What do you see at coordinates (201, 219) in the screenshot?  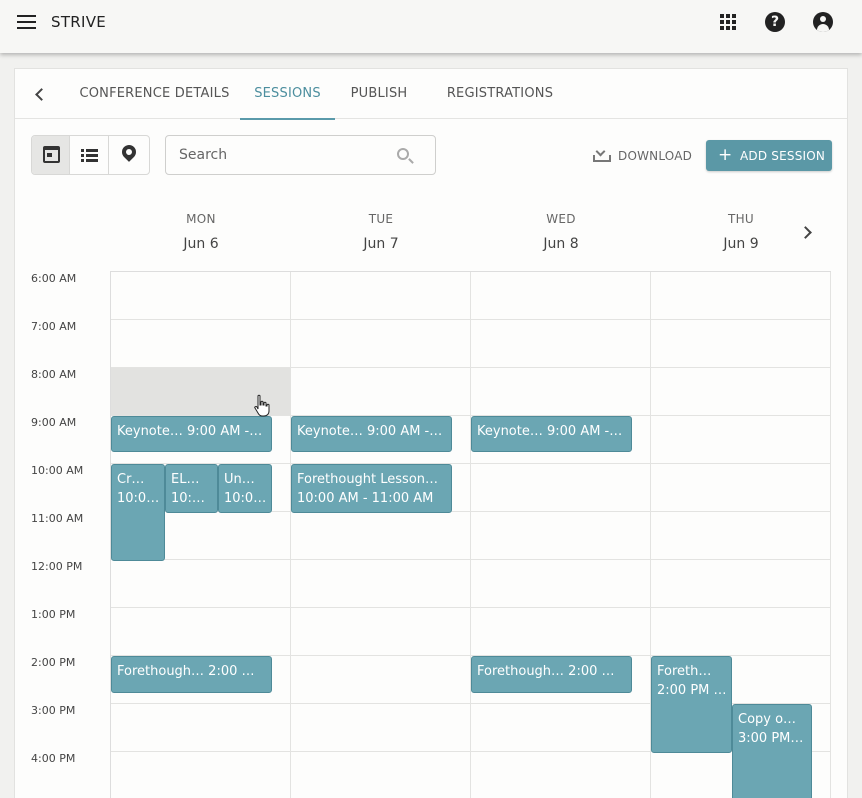 I see `day-of-week: MON` at bounding box center [201, 219].